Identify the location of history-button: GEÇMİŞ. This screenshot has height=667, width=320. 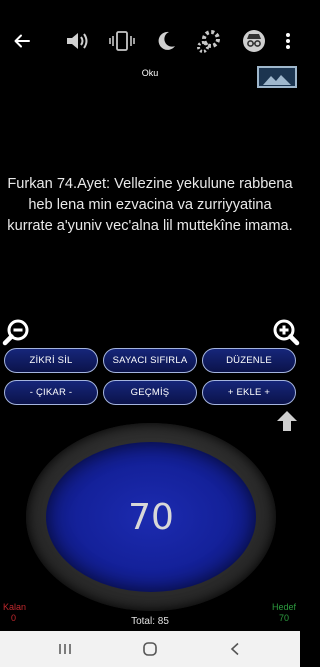
(150, 392).